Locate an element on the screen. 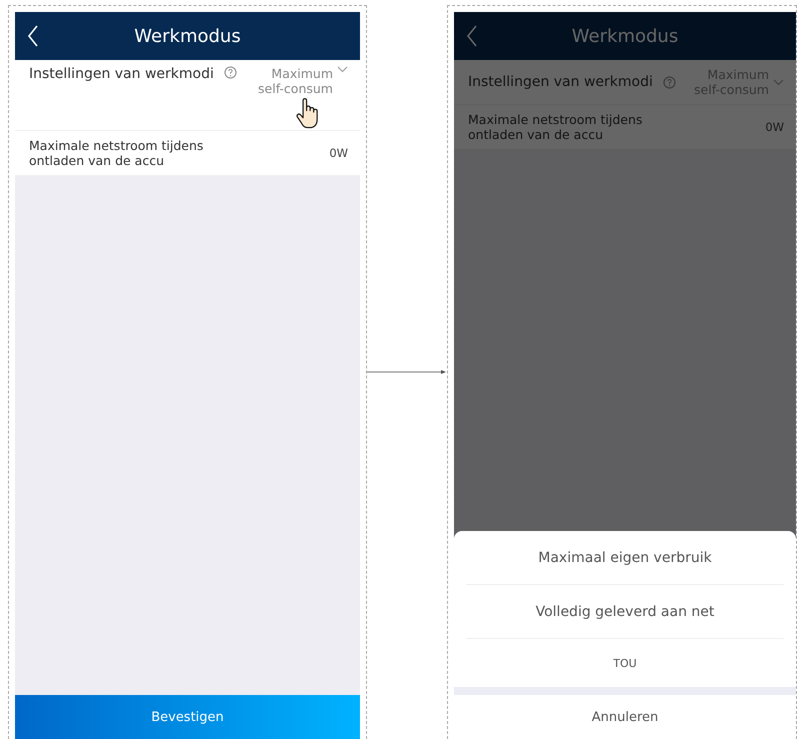 The width and height of the screenshot is (797, 739). confirm-button: Bevestigen is located at coordinates (187, 717).